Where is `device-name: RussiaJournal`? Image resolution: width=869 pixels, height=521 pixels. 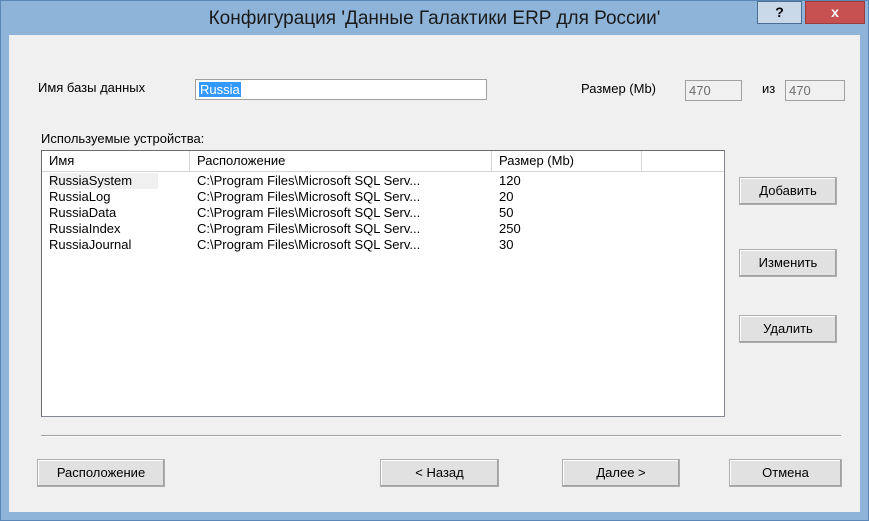
device-name: RussiaJournal is located at coordinates (90, 244).